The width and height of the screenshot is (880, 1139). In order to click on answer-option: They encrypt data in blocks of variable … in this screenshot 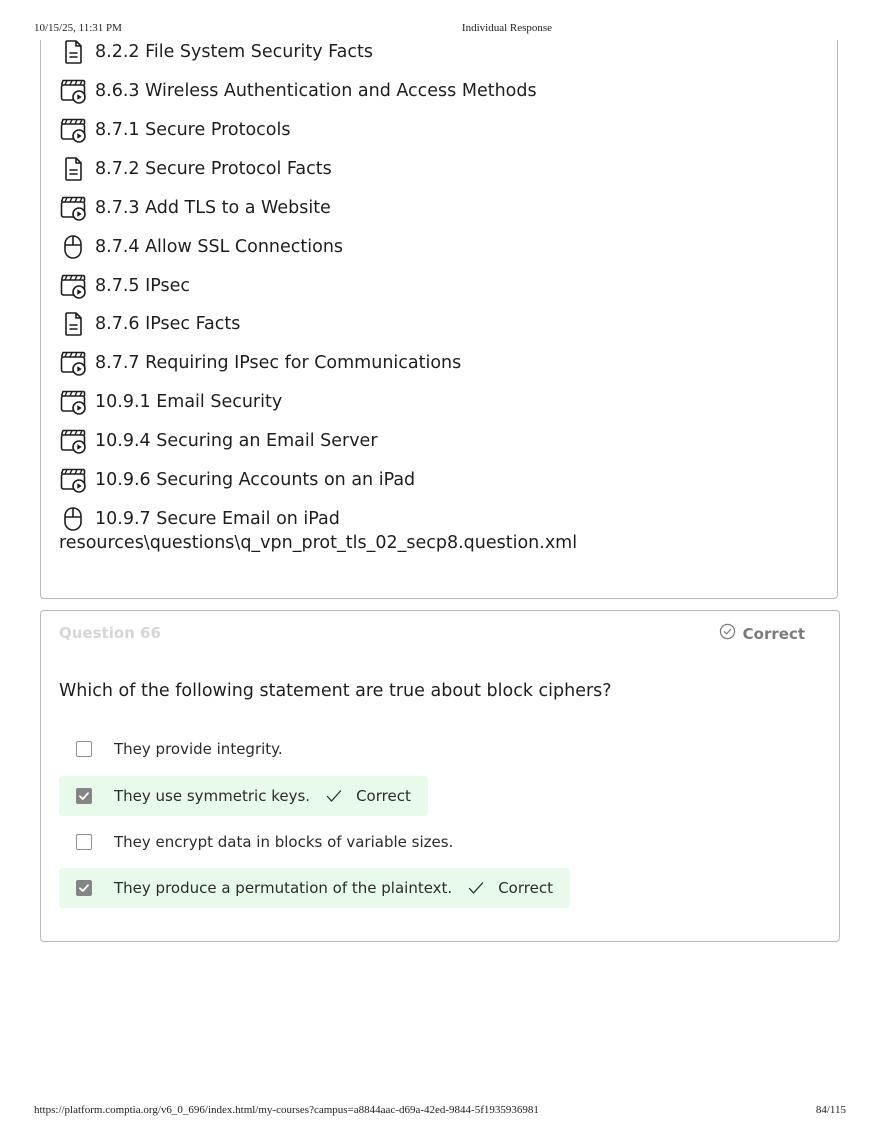, I will do `click(264, 842)`.